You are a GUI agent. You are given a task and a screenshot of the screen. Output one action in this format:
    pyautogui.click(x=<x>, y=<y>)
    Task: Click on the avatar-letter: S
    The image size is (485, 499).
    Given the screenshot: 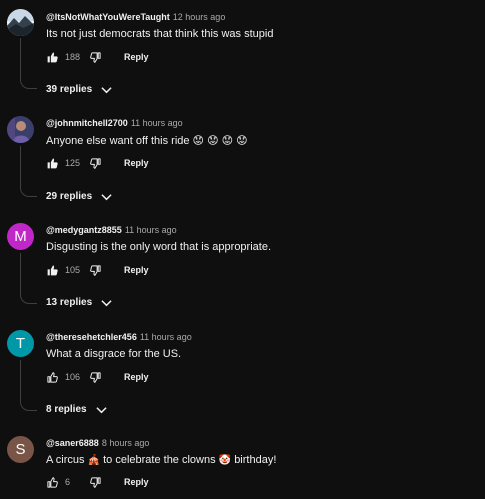 What is the action you would take?
    pyautogui.click(x=20, y=449)
    